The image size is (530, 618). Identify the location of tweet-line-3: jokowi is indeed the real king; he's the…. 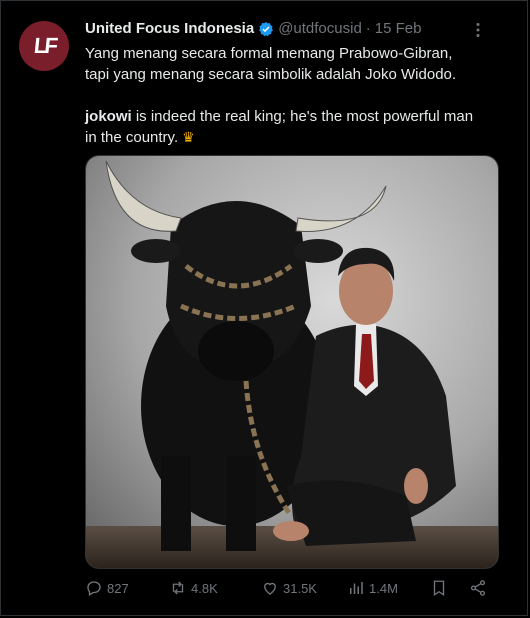
(295, 116).